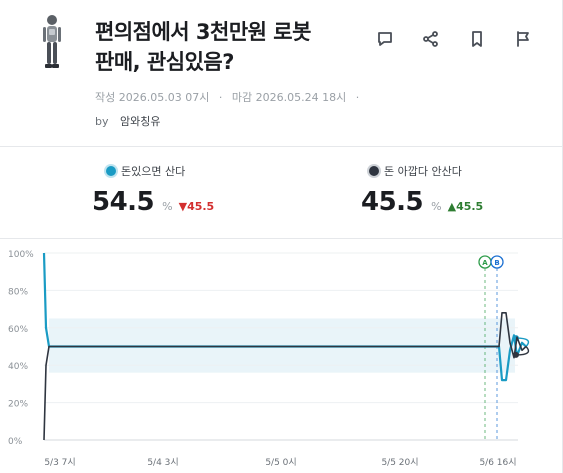  Describe the element at coordinates (392, 202) in the screenshot. I see `option-percent: 45.5` at that location.